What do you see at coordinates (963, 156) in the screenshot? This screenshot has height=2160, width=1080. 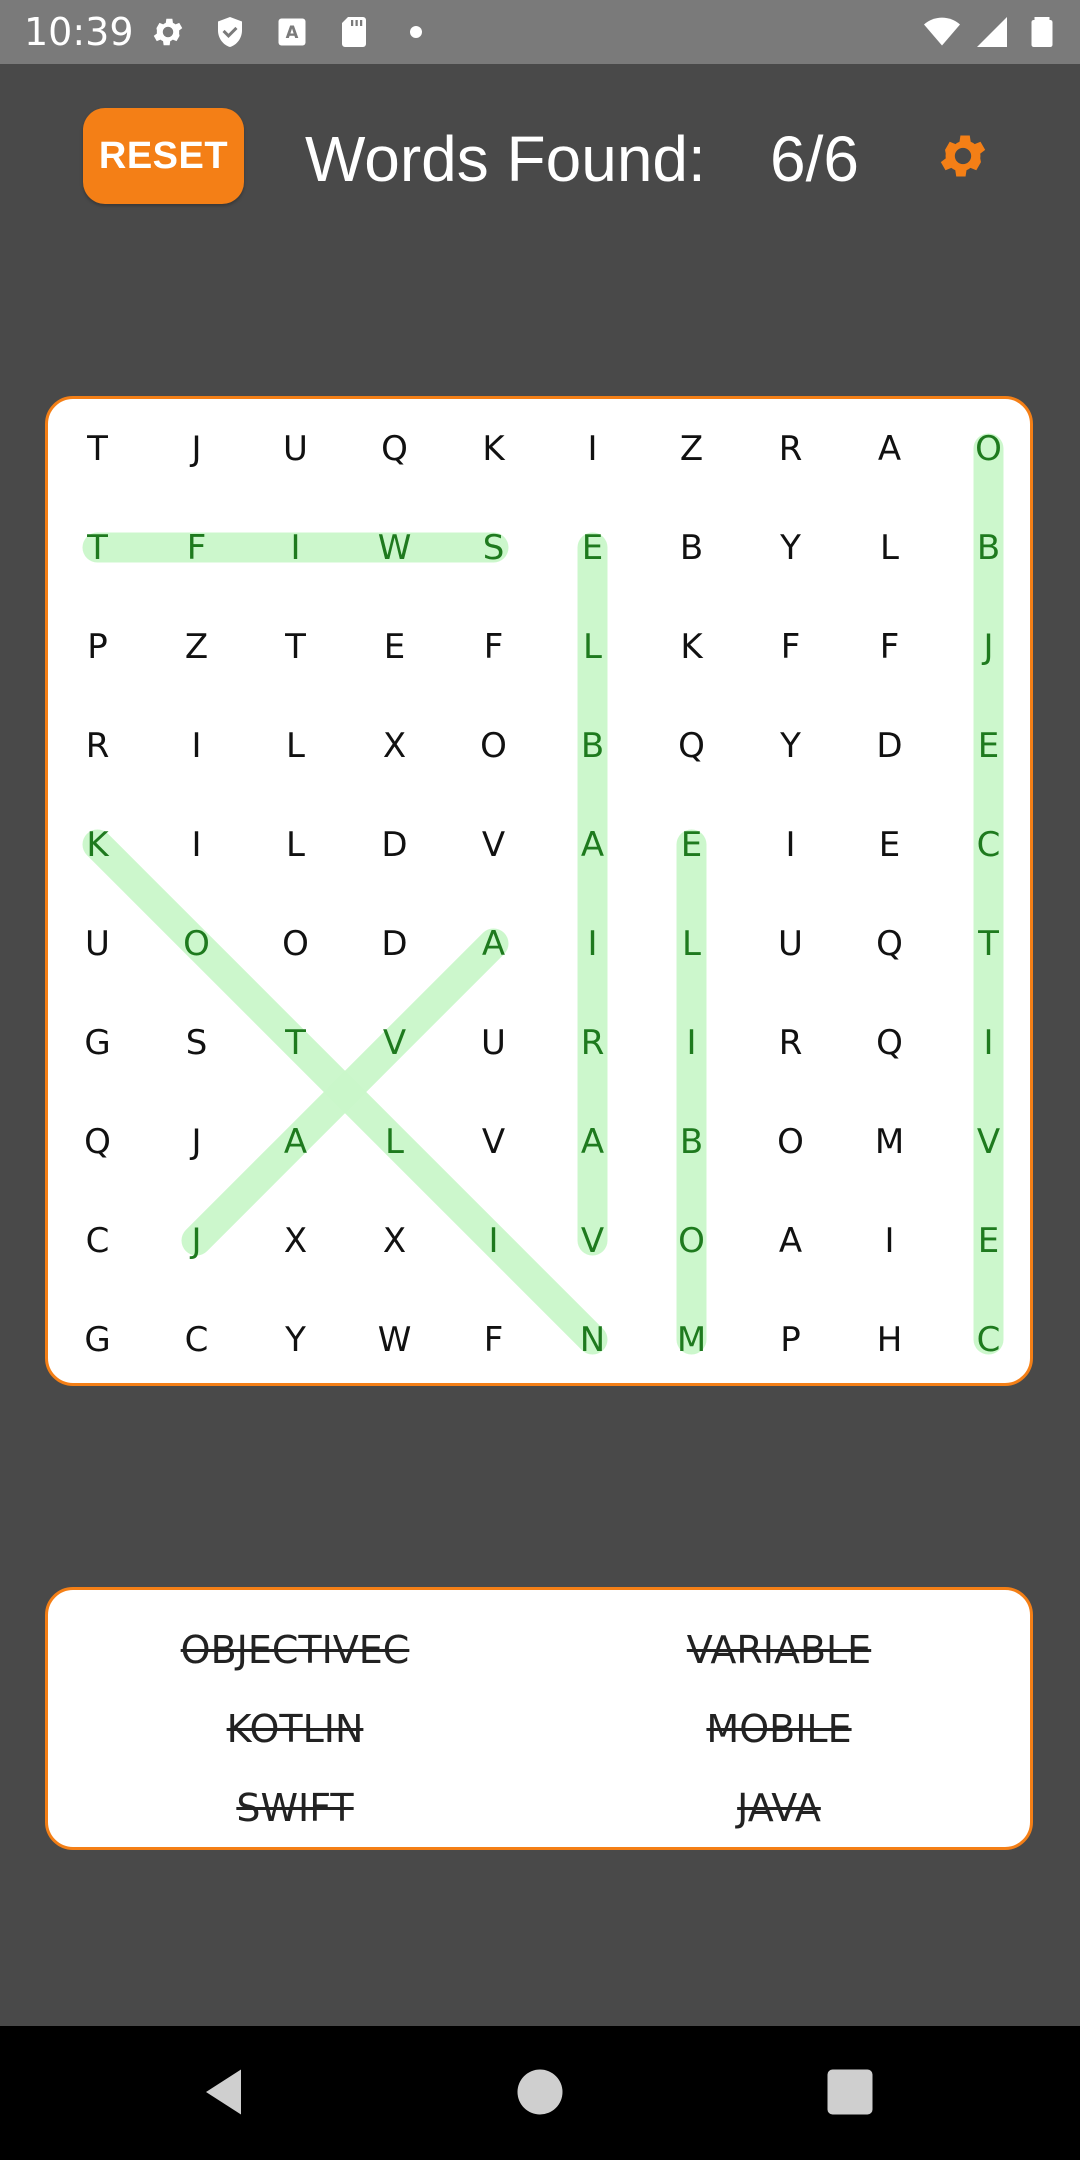 I see `settings-gear-icon` at bounding box center [963, 156].